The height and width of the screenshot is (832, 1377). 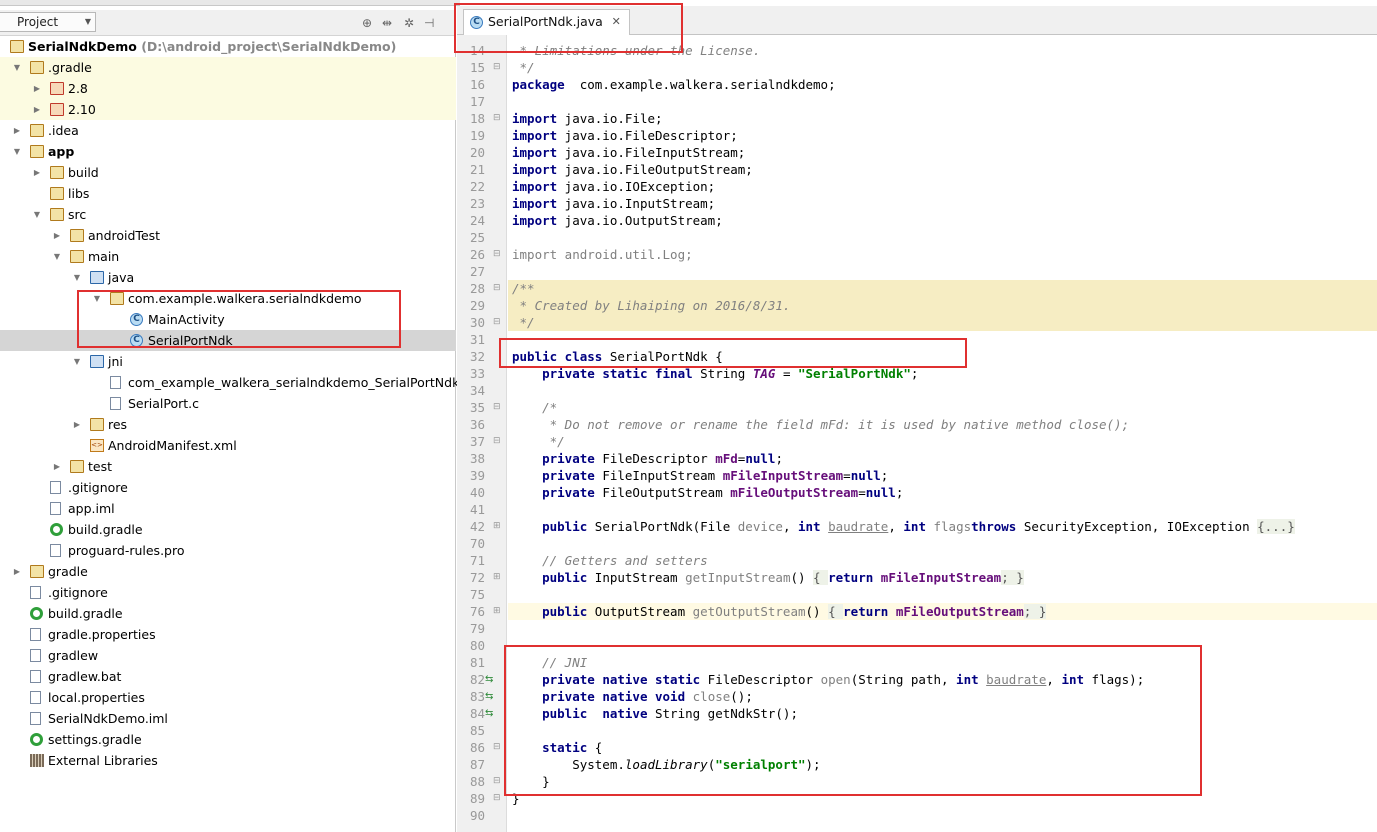 I want to click on project-view-selector: Project ▼, so click(x=48, y=22).